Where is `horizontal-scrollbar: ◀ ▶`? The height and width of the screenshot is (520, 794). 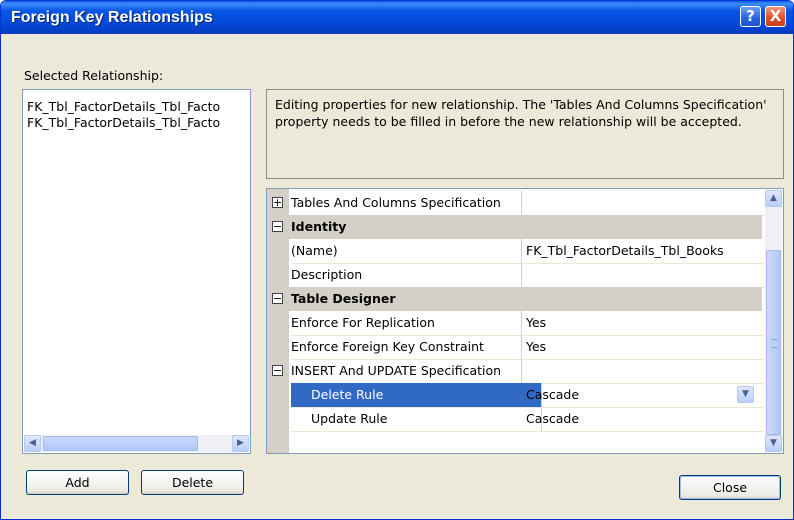 horizontal-scrollbar: ◀ ▶ is located at coordinates (136, 443).